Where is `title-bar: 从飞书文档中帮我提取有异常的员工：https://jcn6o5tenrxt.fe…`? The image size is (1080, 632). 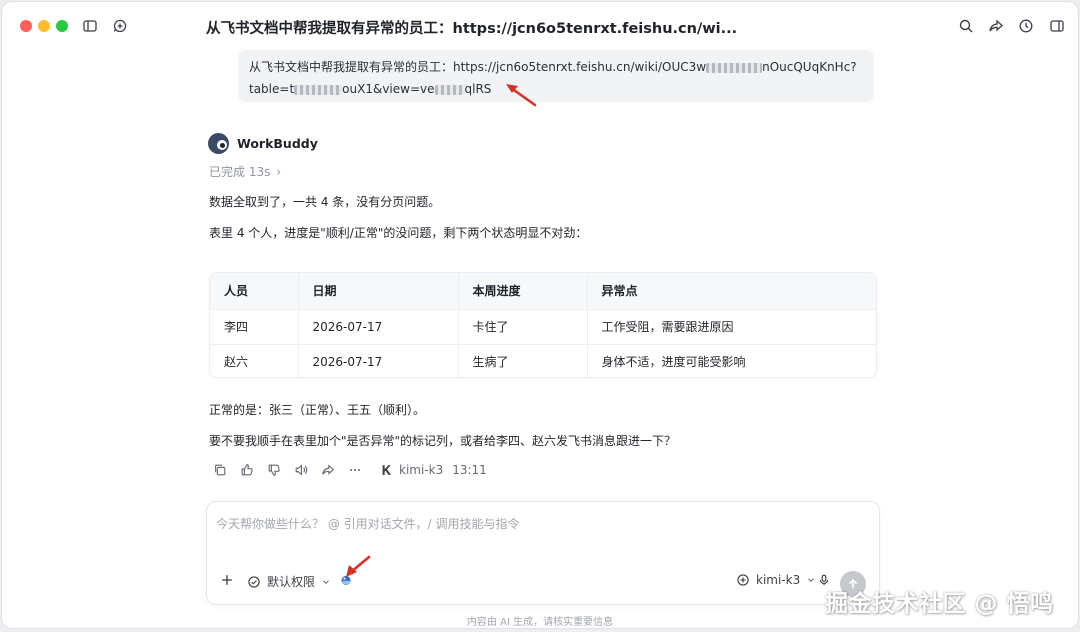
title-bar: 从飞书文档中帮我提取有异常的员工：https://jcn6o5tenrxt.fe… is located at coordinates (540, 26).